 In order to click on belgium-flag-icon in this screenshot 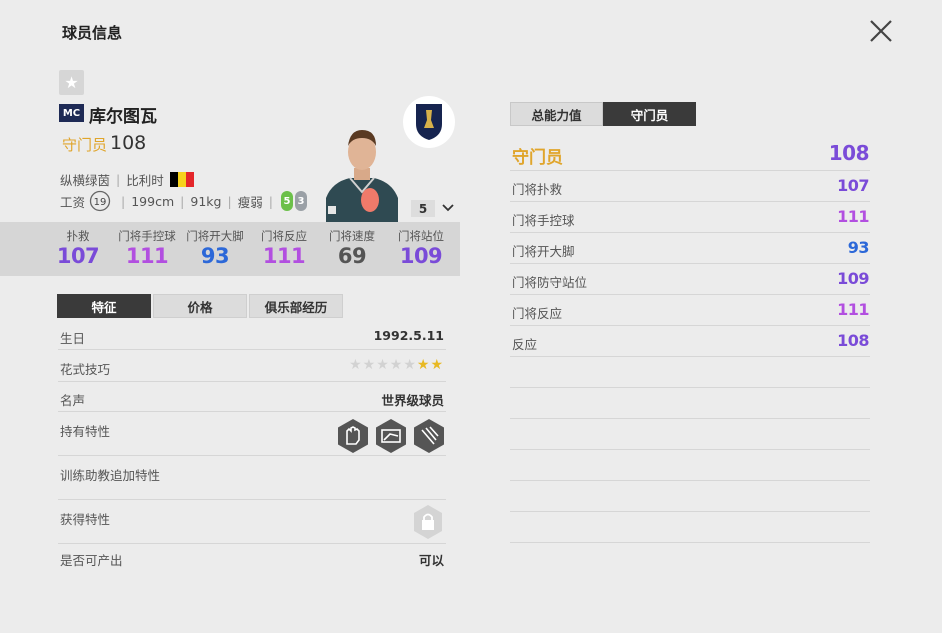, I will do `click(181, 179)`.